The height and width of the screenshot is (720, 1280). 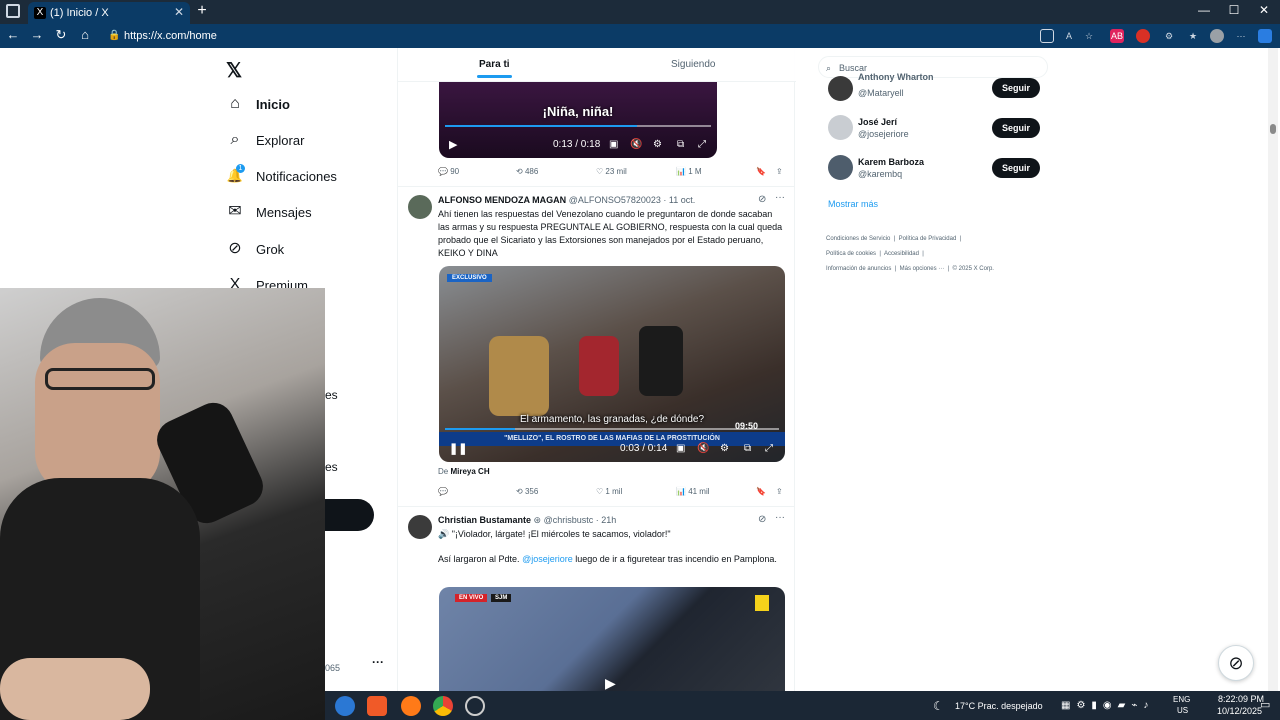 I want to click on close-window-button: ✕, so click(x=1264, y=10).